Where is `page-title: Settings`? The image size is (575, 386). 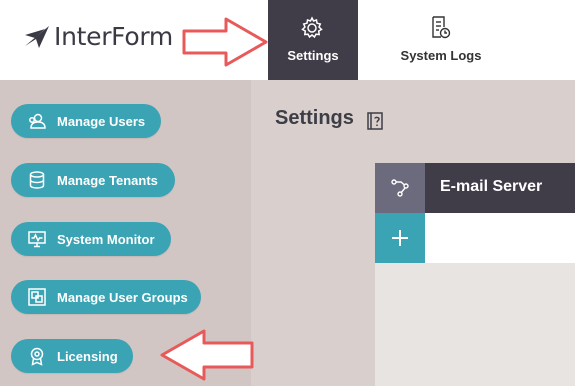
page-title: Settings is located at coordinates (314, 118).